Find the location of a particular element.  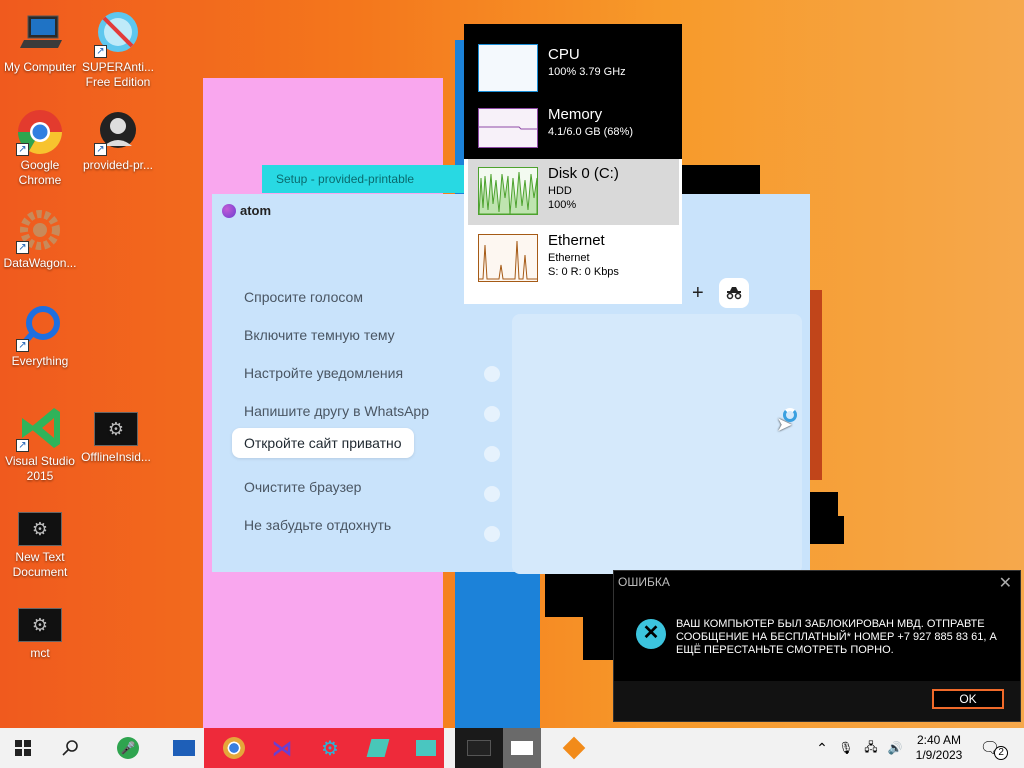

taskbar-app-notes is located at coordinates (378, 748).